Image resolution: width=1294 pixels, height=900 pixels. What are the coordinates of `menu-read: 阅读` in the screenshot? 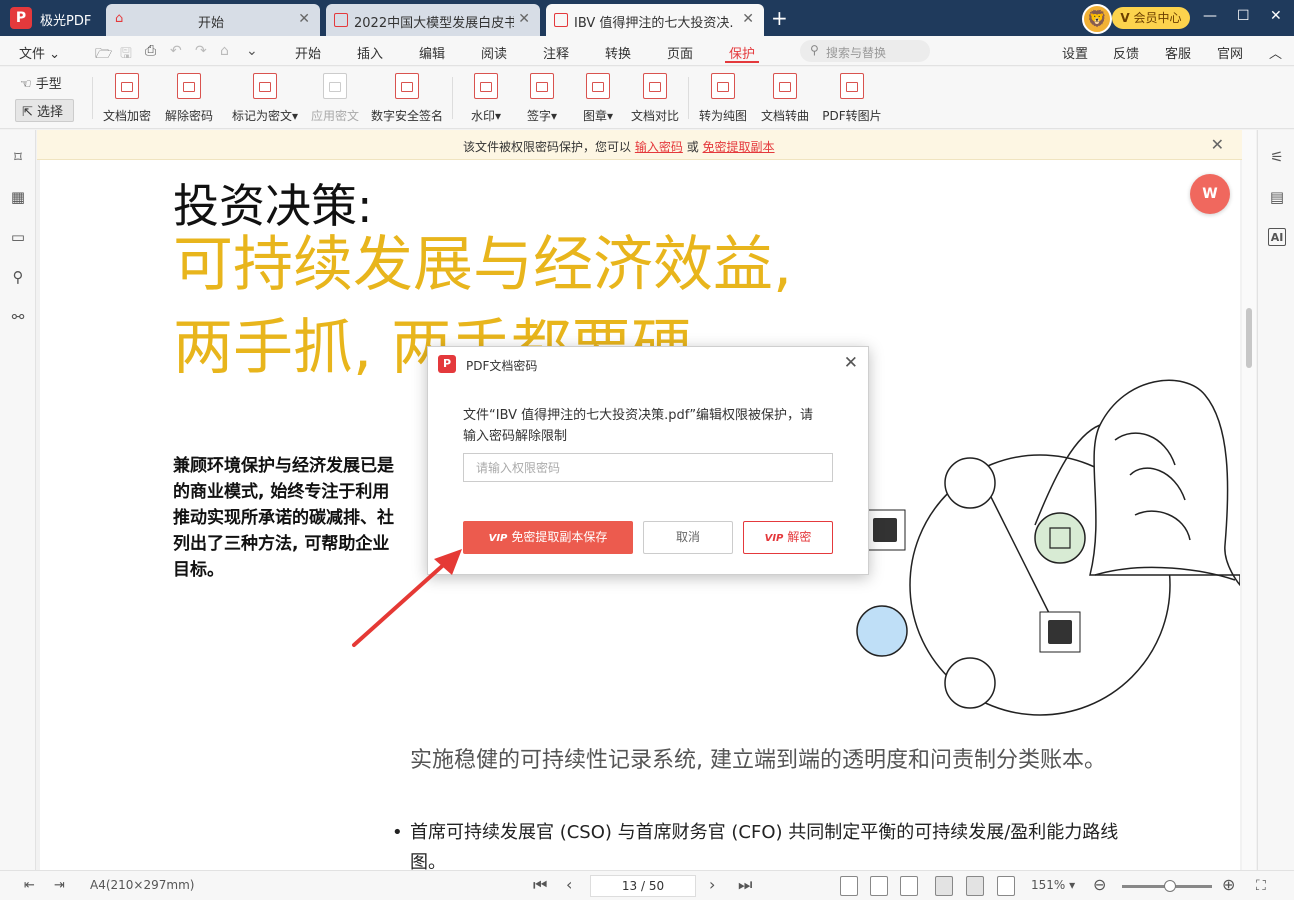 It's located at (494, 52).